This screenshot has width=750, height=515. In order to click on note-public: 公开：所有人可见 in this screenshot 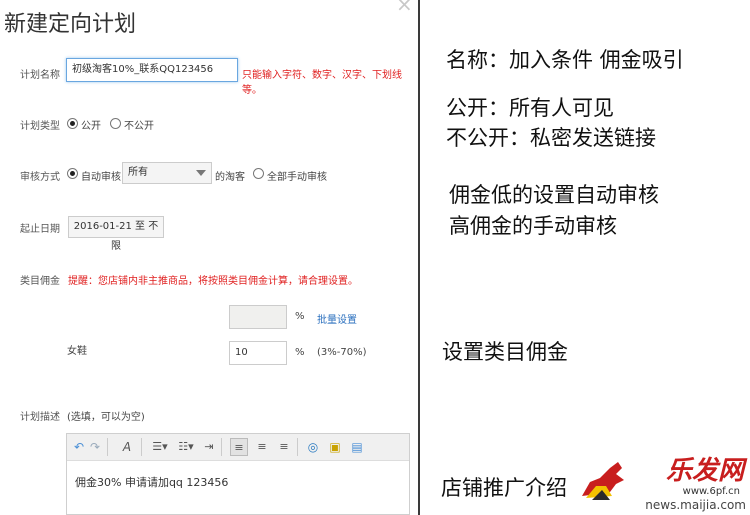, I will do `click(530, 108)`.